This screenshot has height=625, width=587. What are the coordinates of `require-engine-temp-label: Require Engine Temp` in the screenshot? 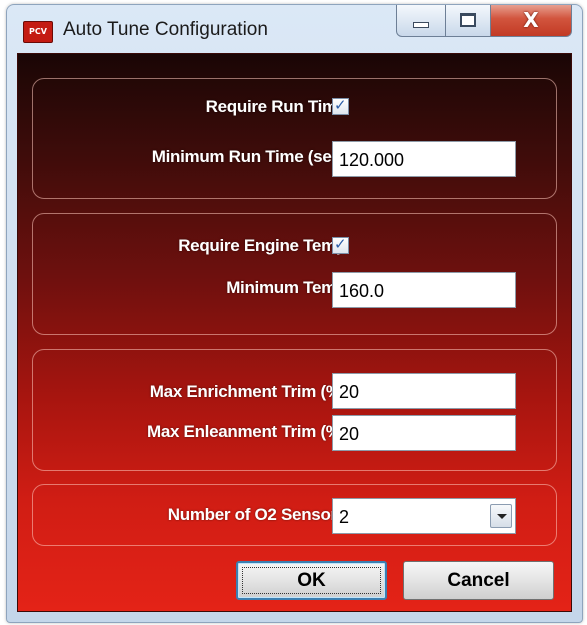 It's located at (262, 245).